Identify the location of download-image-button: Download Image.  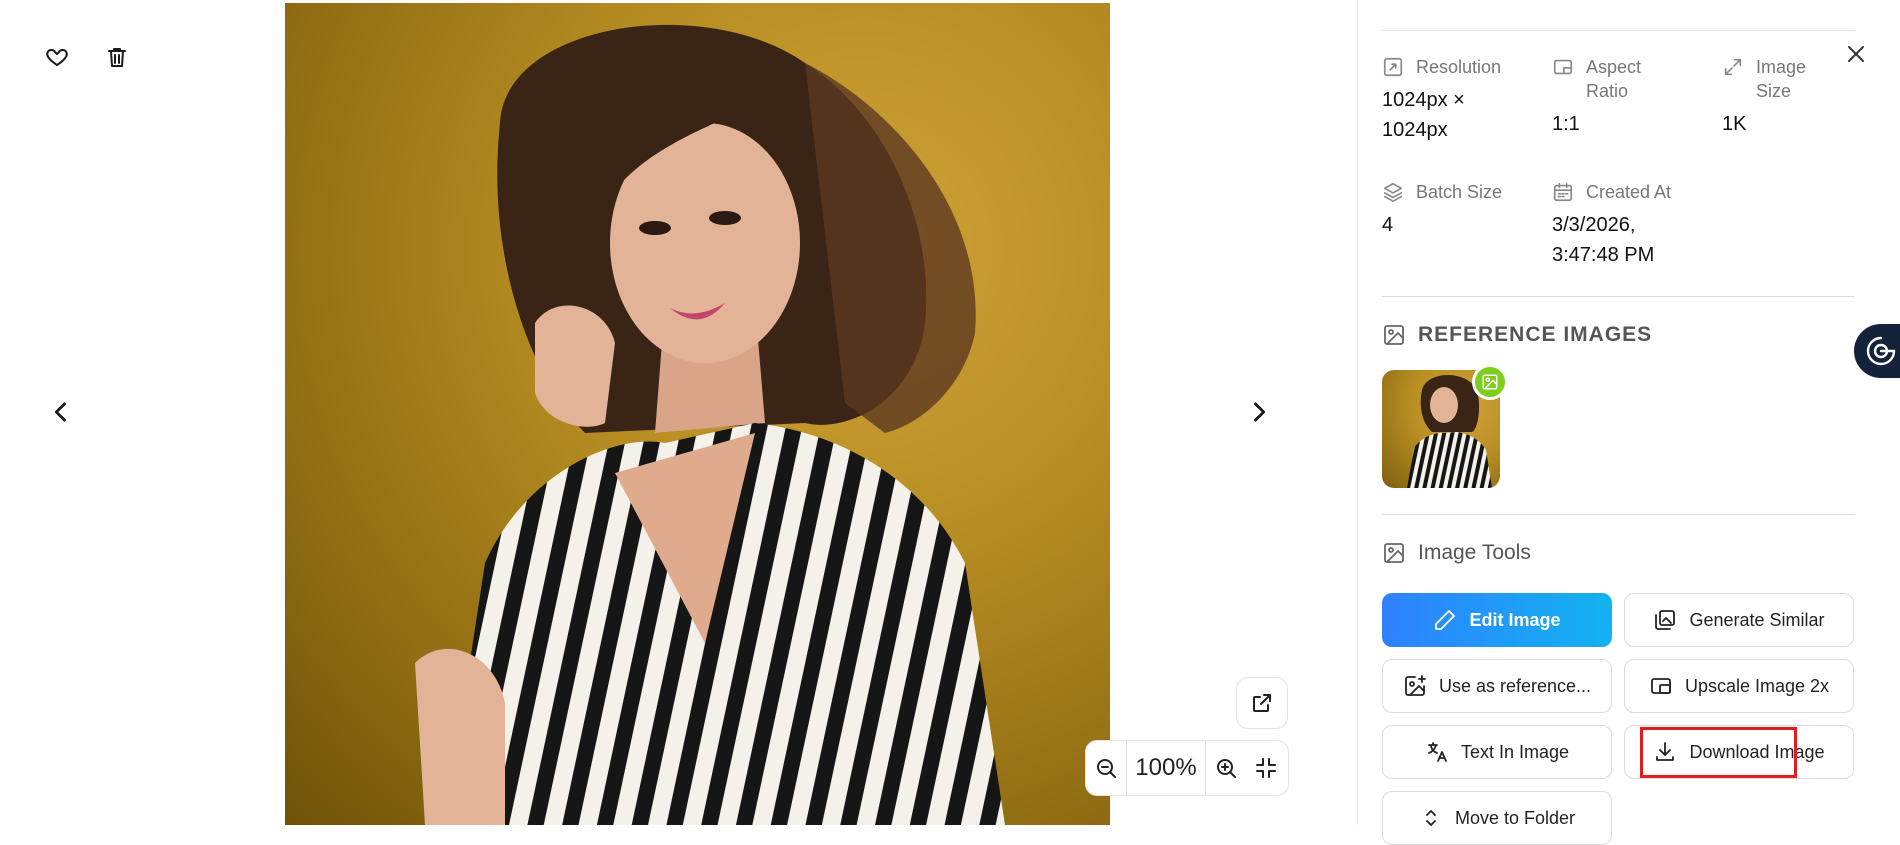
(1739, 752).